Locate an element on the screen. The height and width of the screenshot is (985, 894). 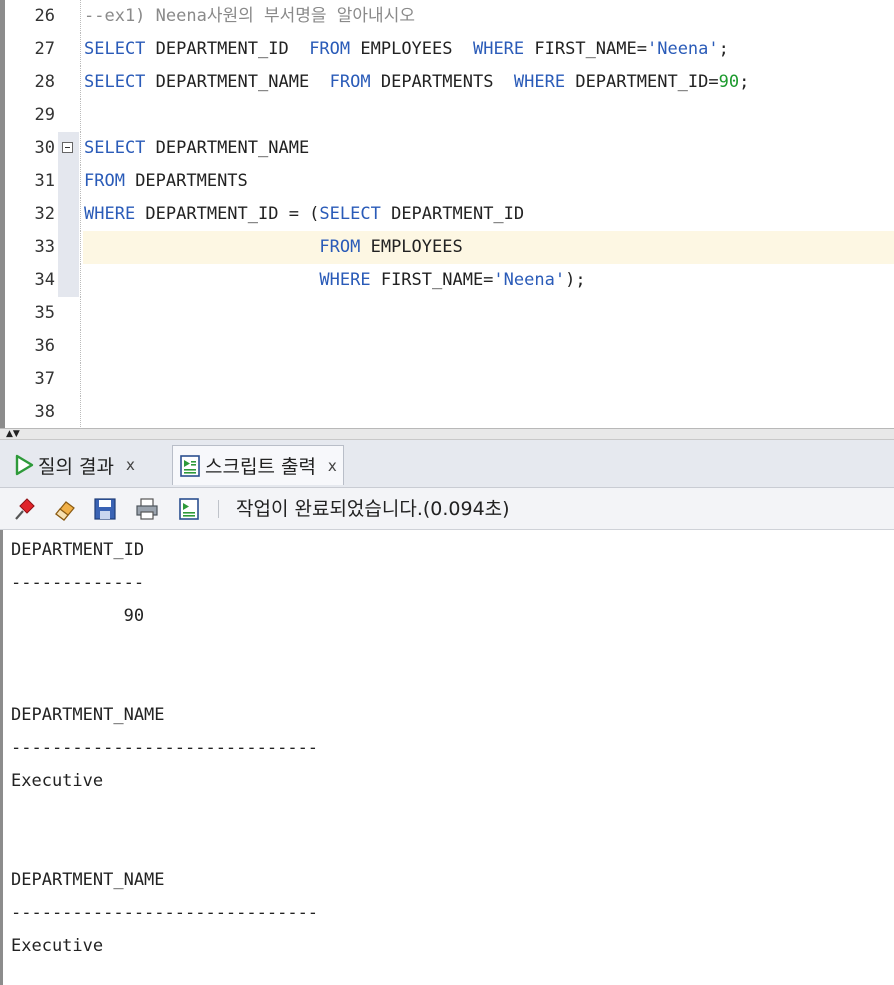
editor-line: 33 FROM EMPLOYEES is located at coordinates (449, 247).